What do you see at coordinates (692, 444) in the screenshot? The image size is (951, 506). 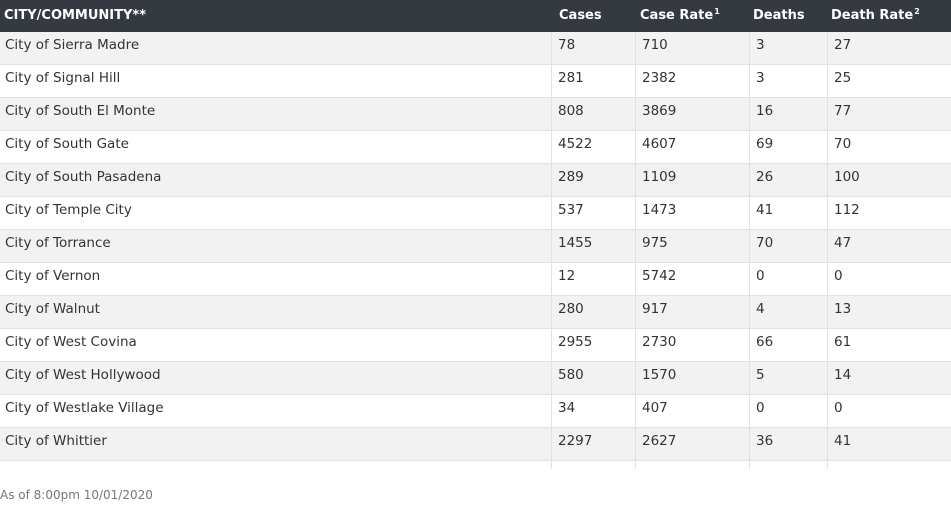 I see `cell-case-rate: 2627` at bounding box center [692, 444].